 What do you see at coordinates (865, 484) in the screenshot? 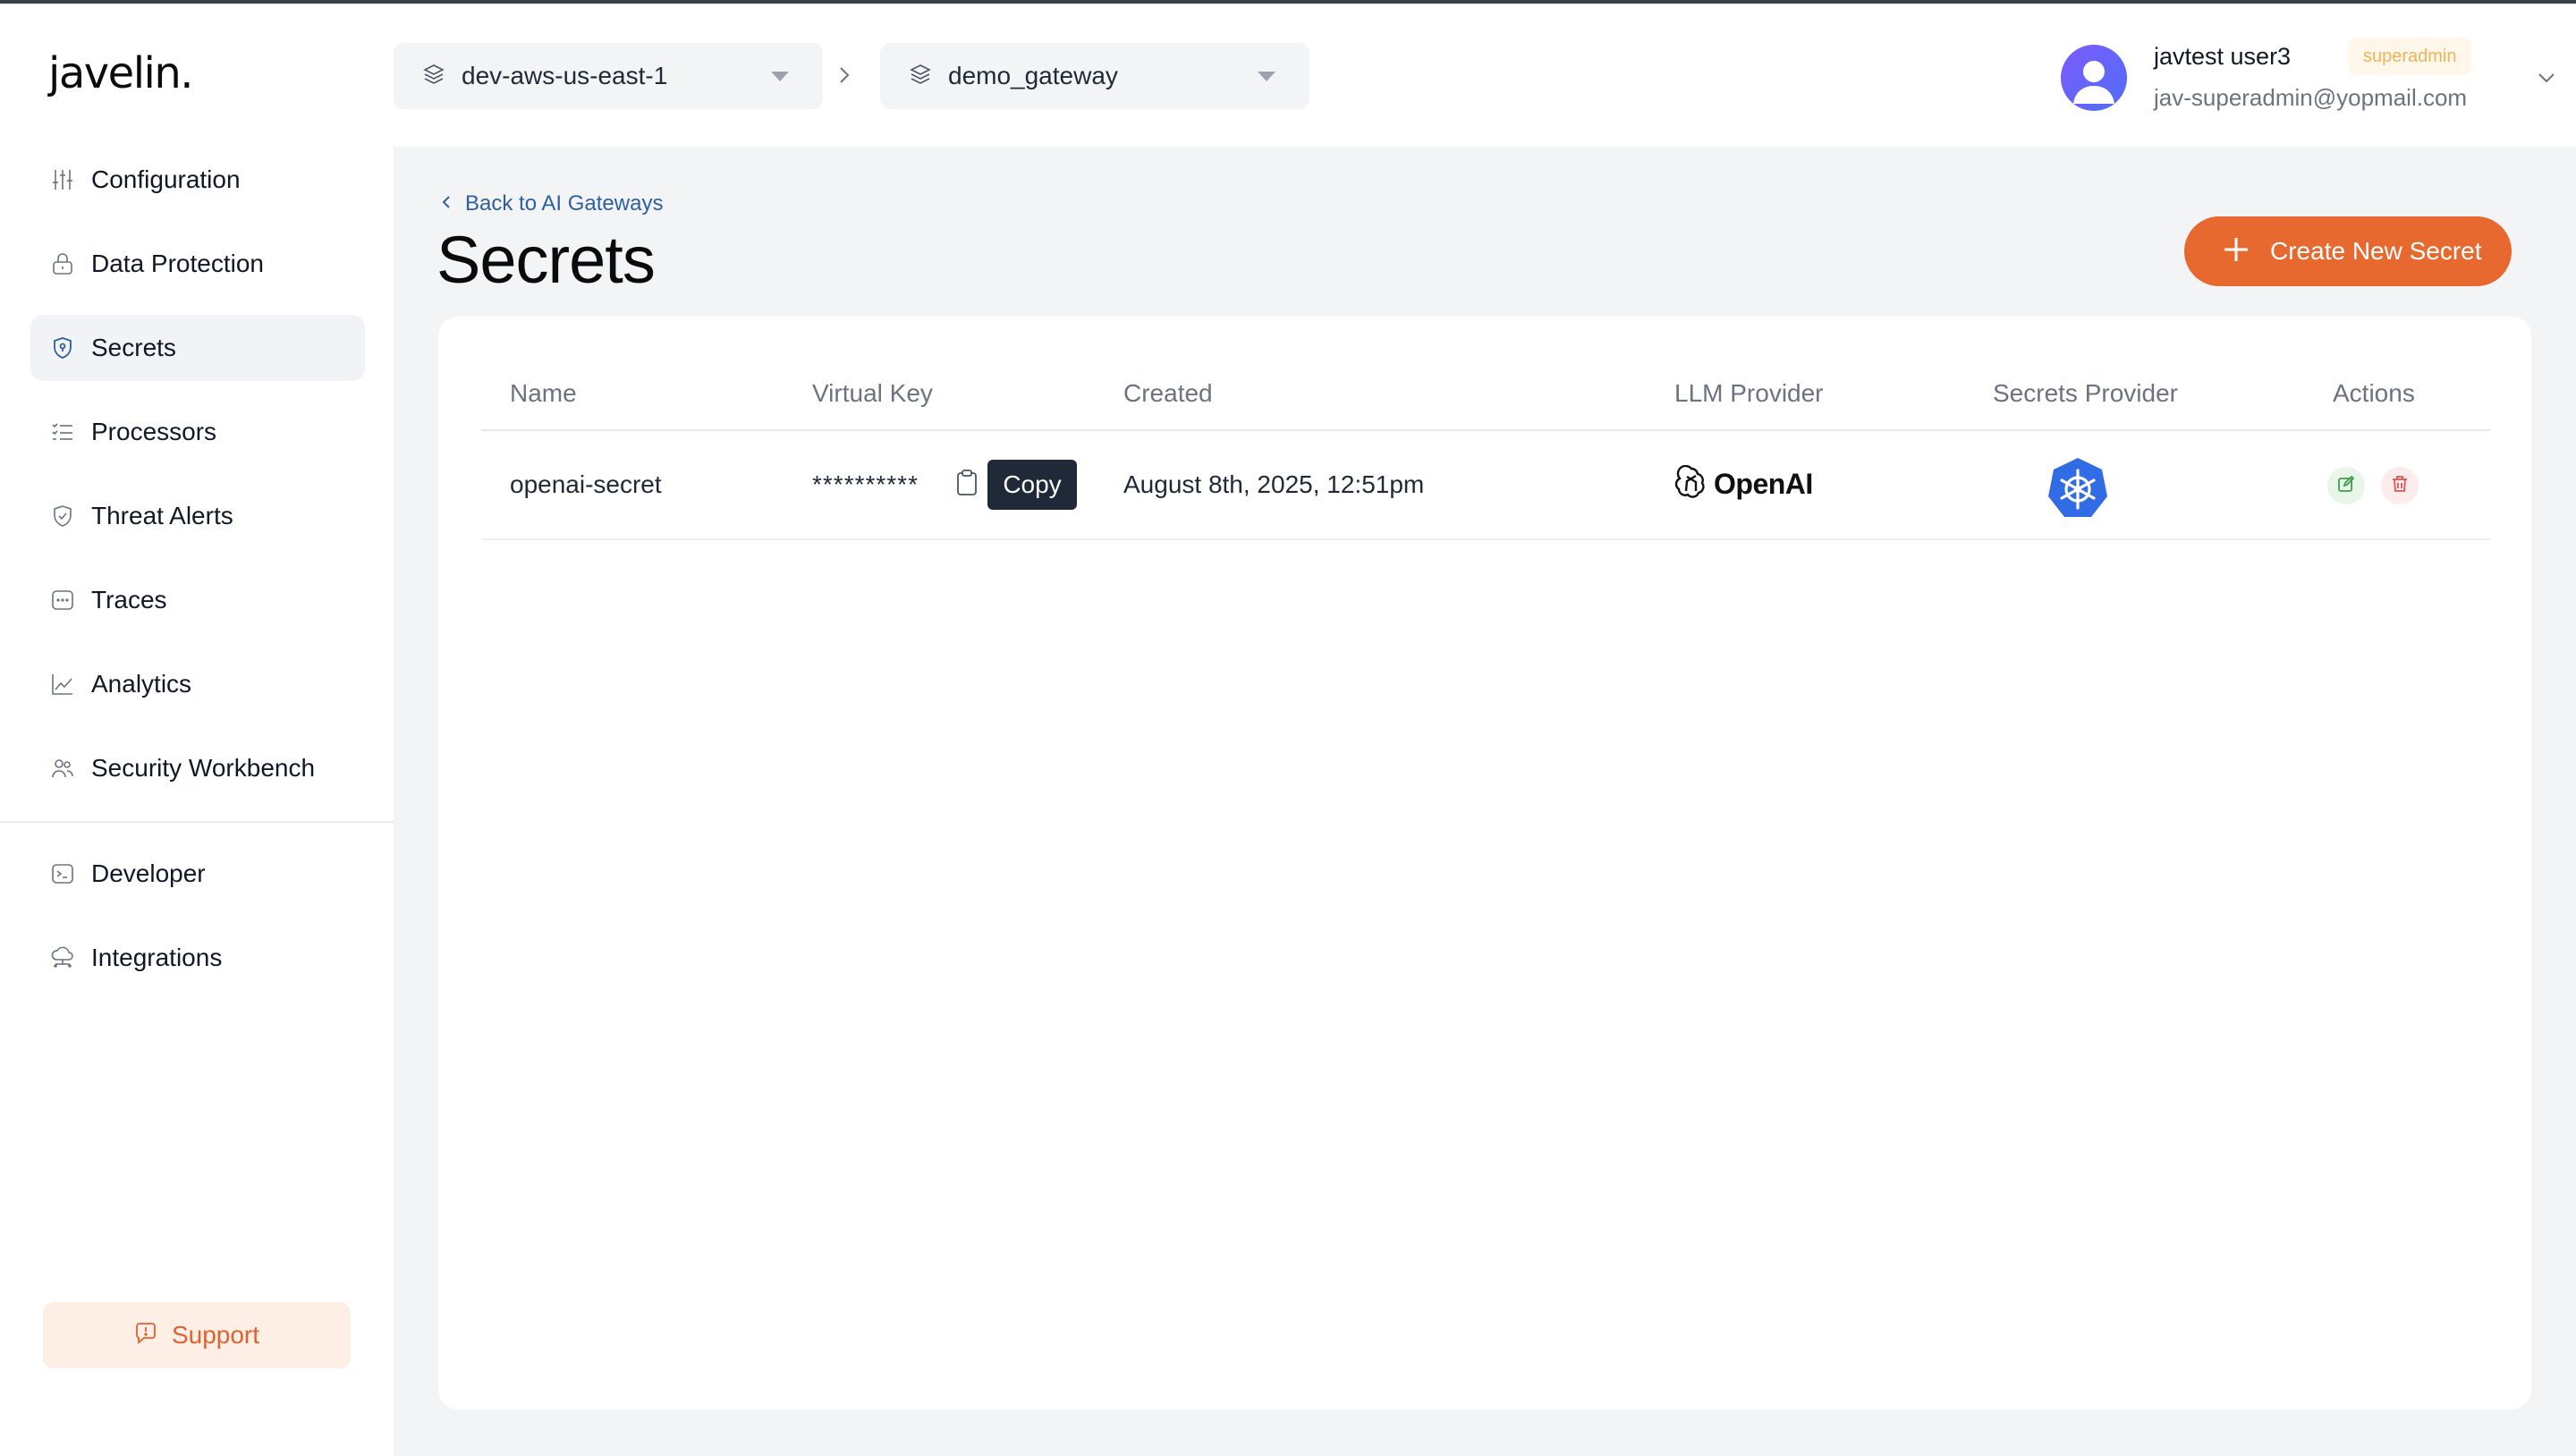
I see `virtual-key-masked: **********` at bounding box center [865, 484].